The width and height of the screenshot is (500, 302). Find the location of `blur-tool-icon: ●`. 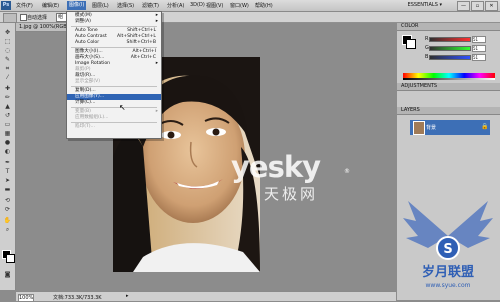

blur-tool-icon: ● is located at coordinates (7, 142).